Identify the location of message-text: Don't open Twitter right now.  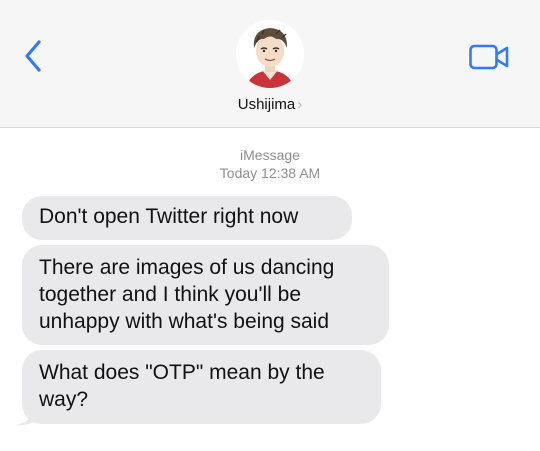
(169, 216).